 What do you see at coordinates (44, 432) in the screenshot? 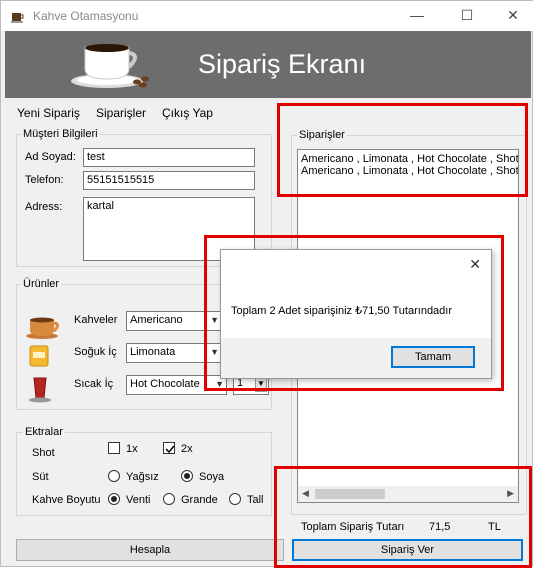
I see `extras-title: Ektralar` at bounding box center [44, 432].